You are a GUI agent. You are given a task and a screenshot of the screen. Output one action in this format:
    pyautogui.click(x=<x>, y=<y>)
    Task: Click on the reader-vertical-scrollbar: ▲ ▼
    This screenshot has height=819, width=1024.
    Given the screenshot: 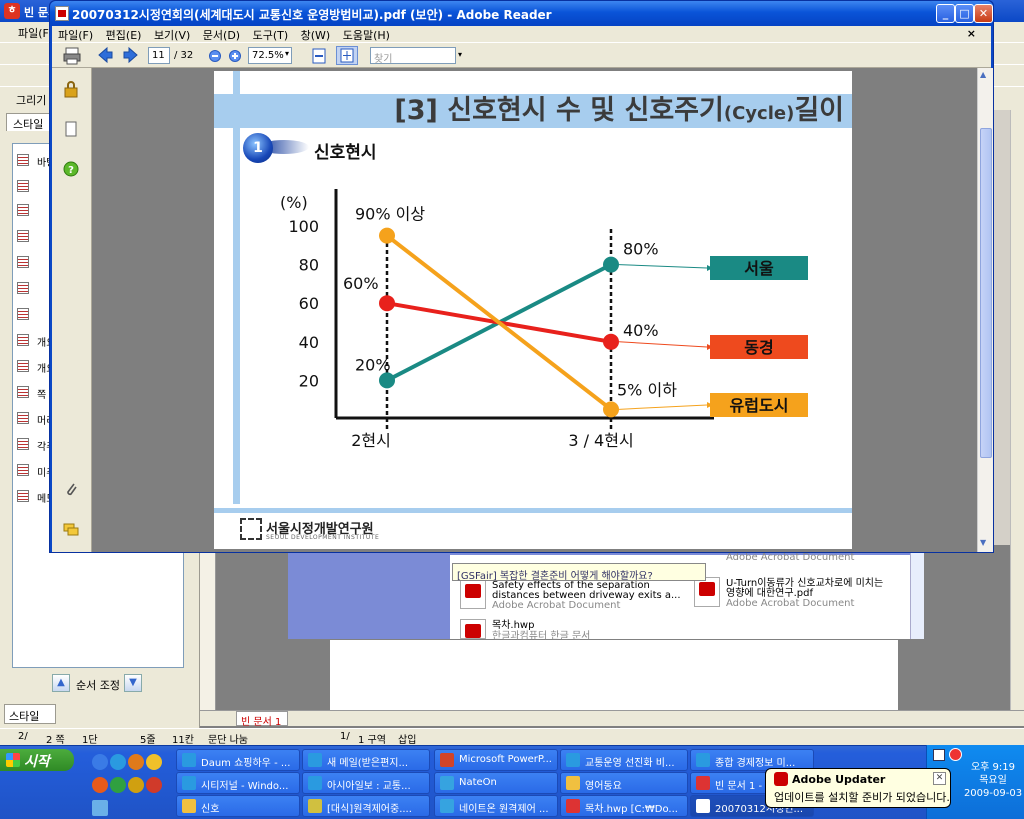 What is the action you would take?
    pyautogui.click(x=985, y=310)
    